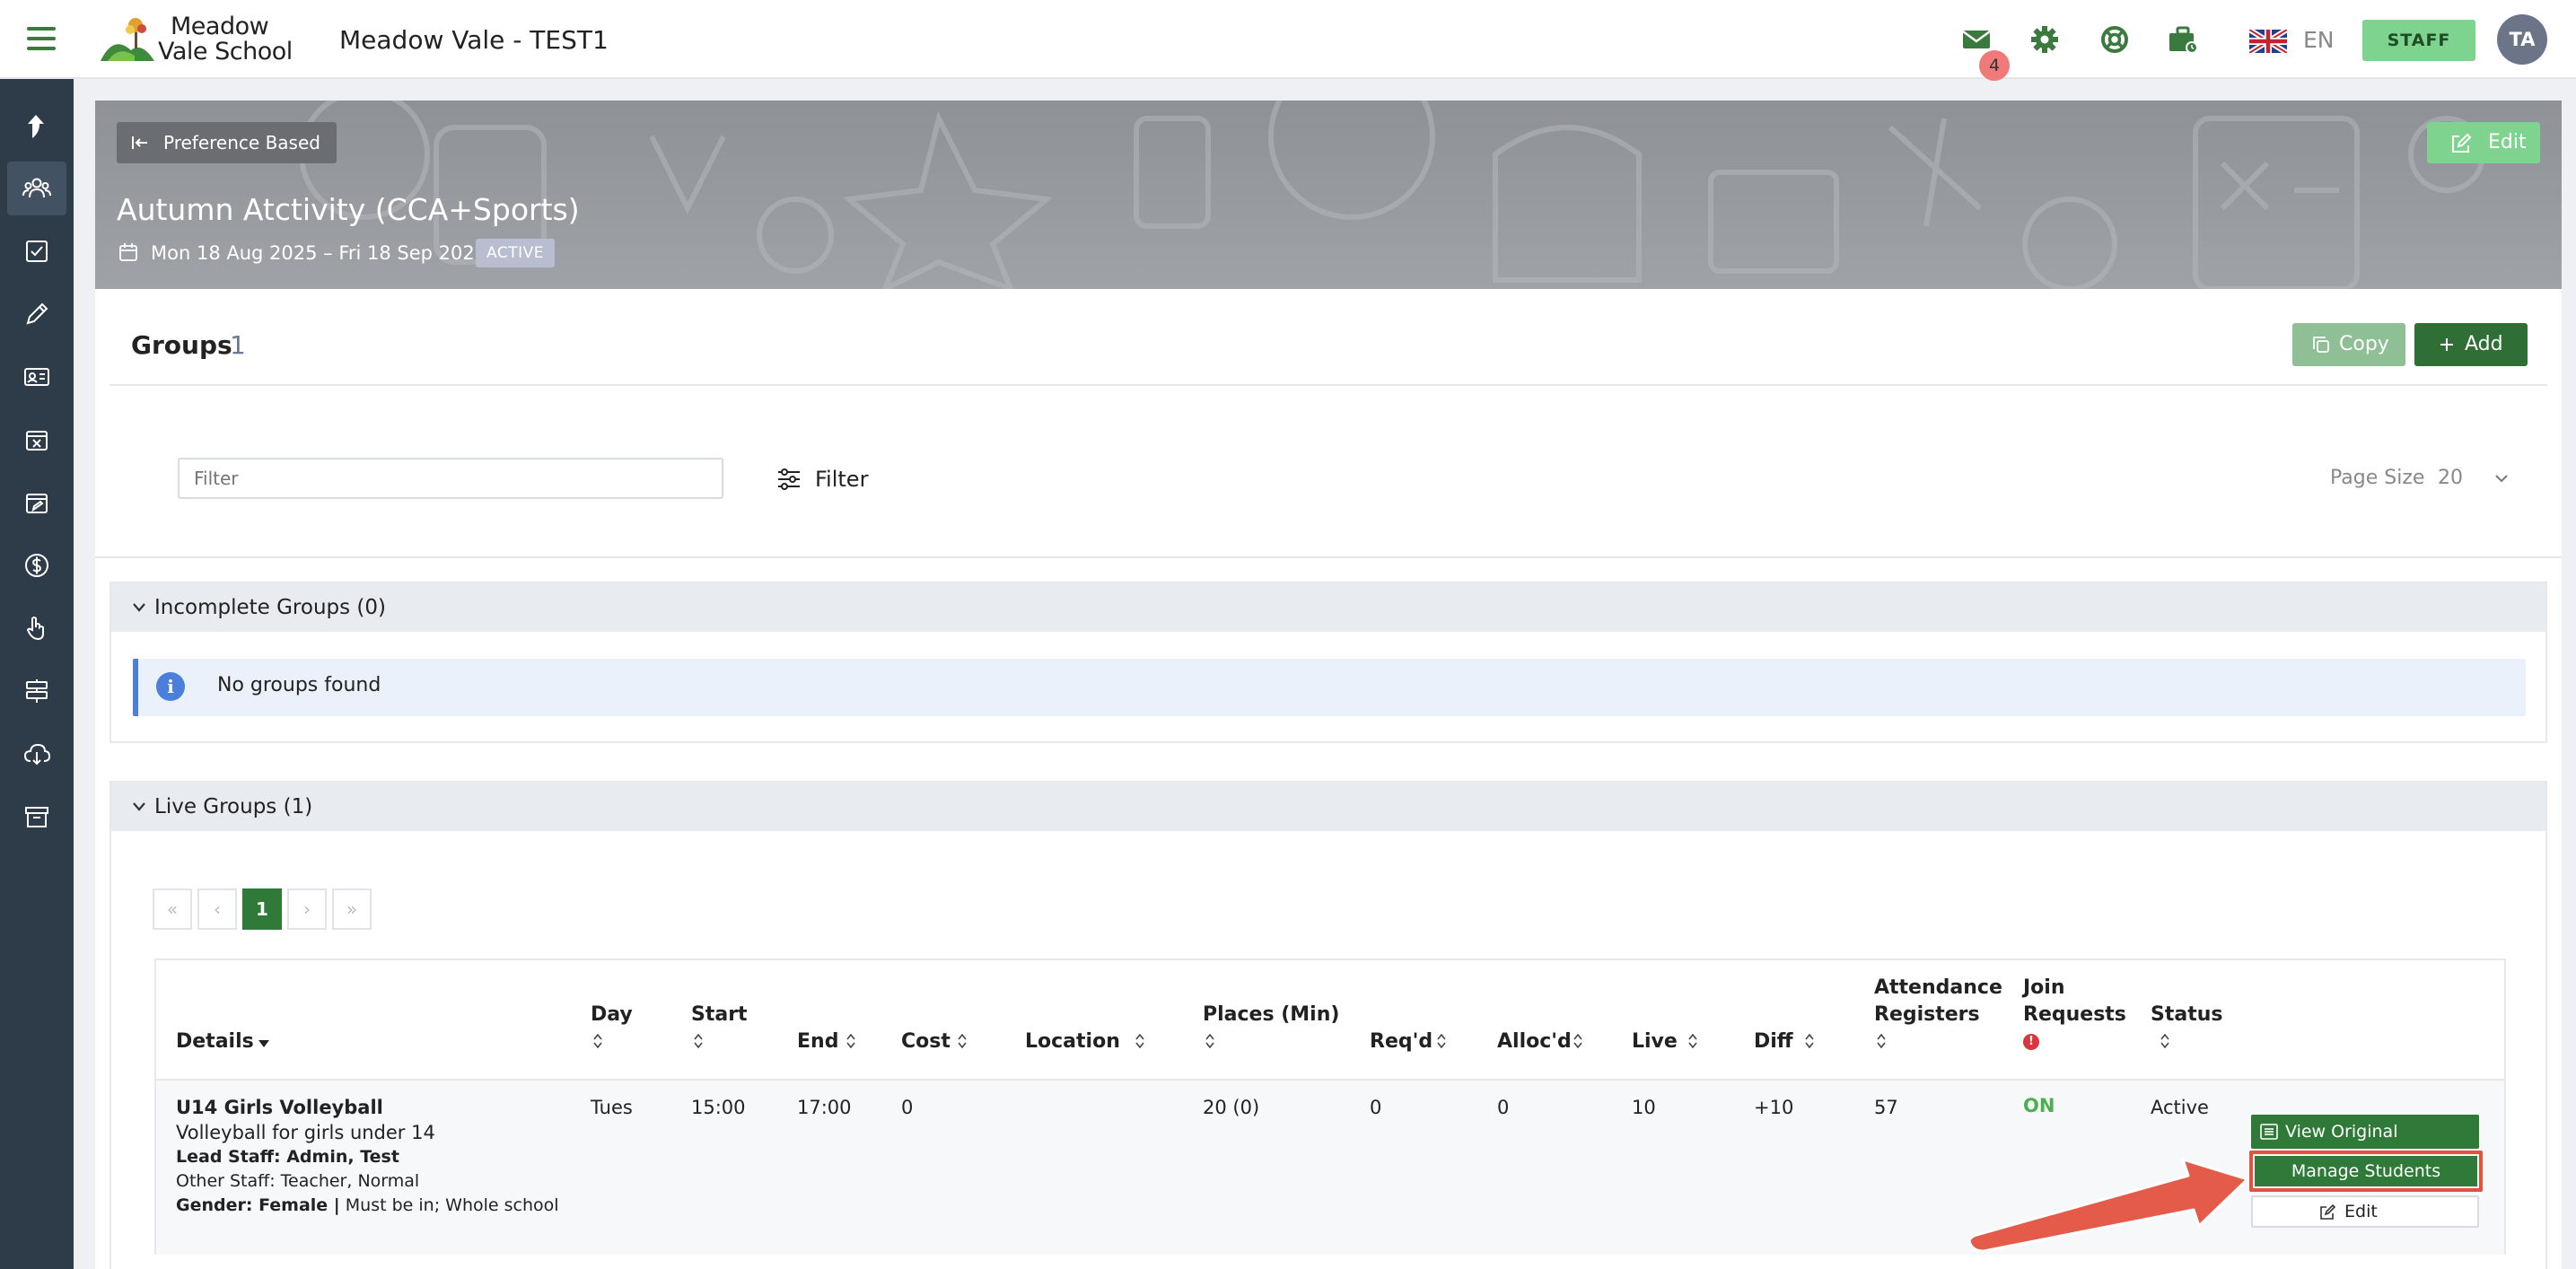  What do you see at coordinates (1503, 1107) in the screenshot?
I see `cell-allocd: 0` at bounding box center [1503, 1107].